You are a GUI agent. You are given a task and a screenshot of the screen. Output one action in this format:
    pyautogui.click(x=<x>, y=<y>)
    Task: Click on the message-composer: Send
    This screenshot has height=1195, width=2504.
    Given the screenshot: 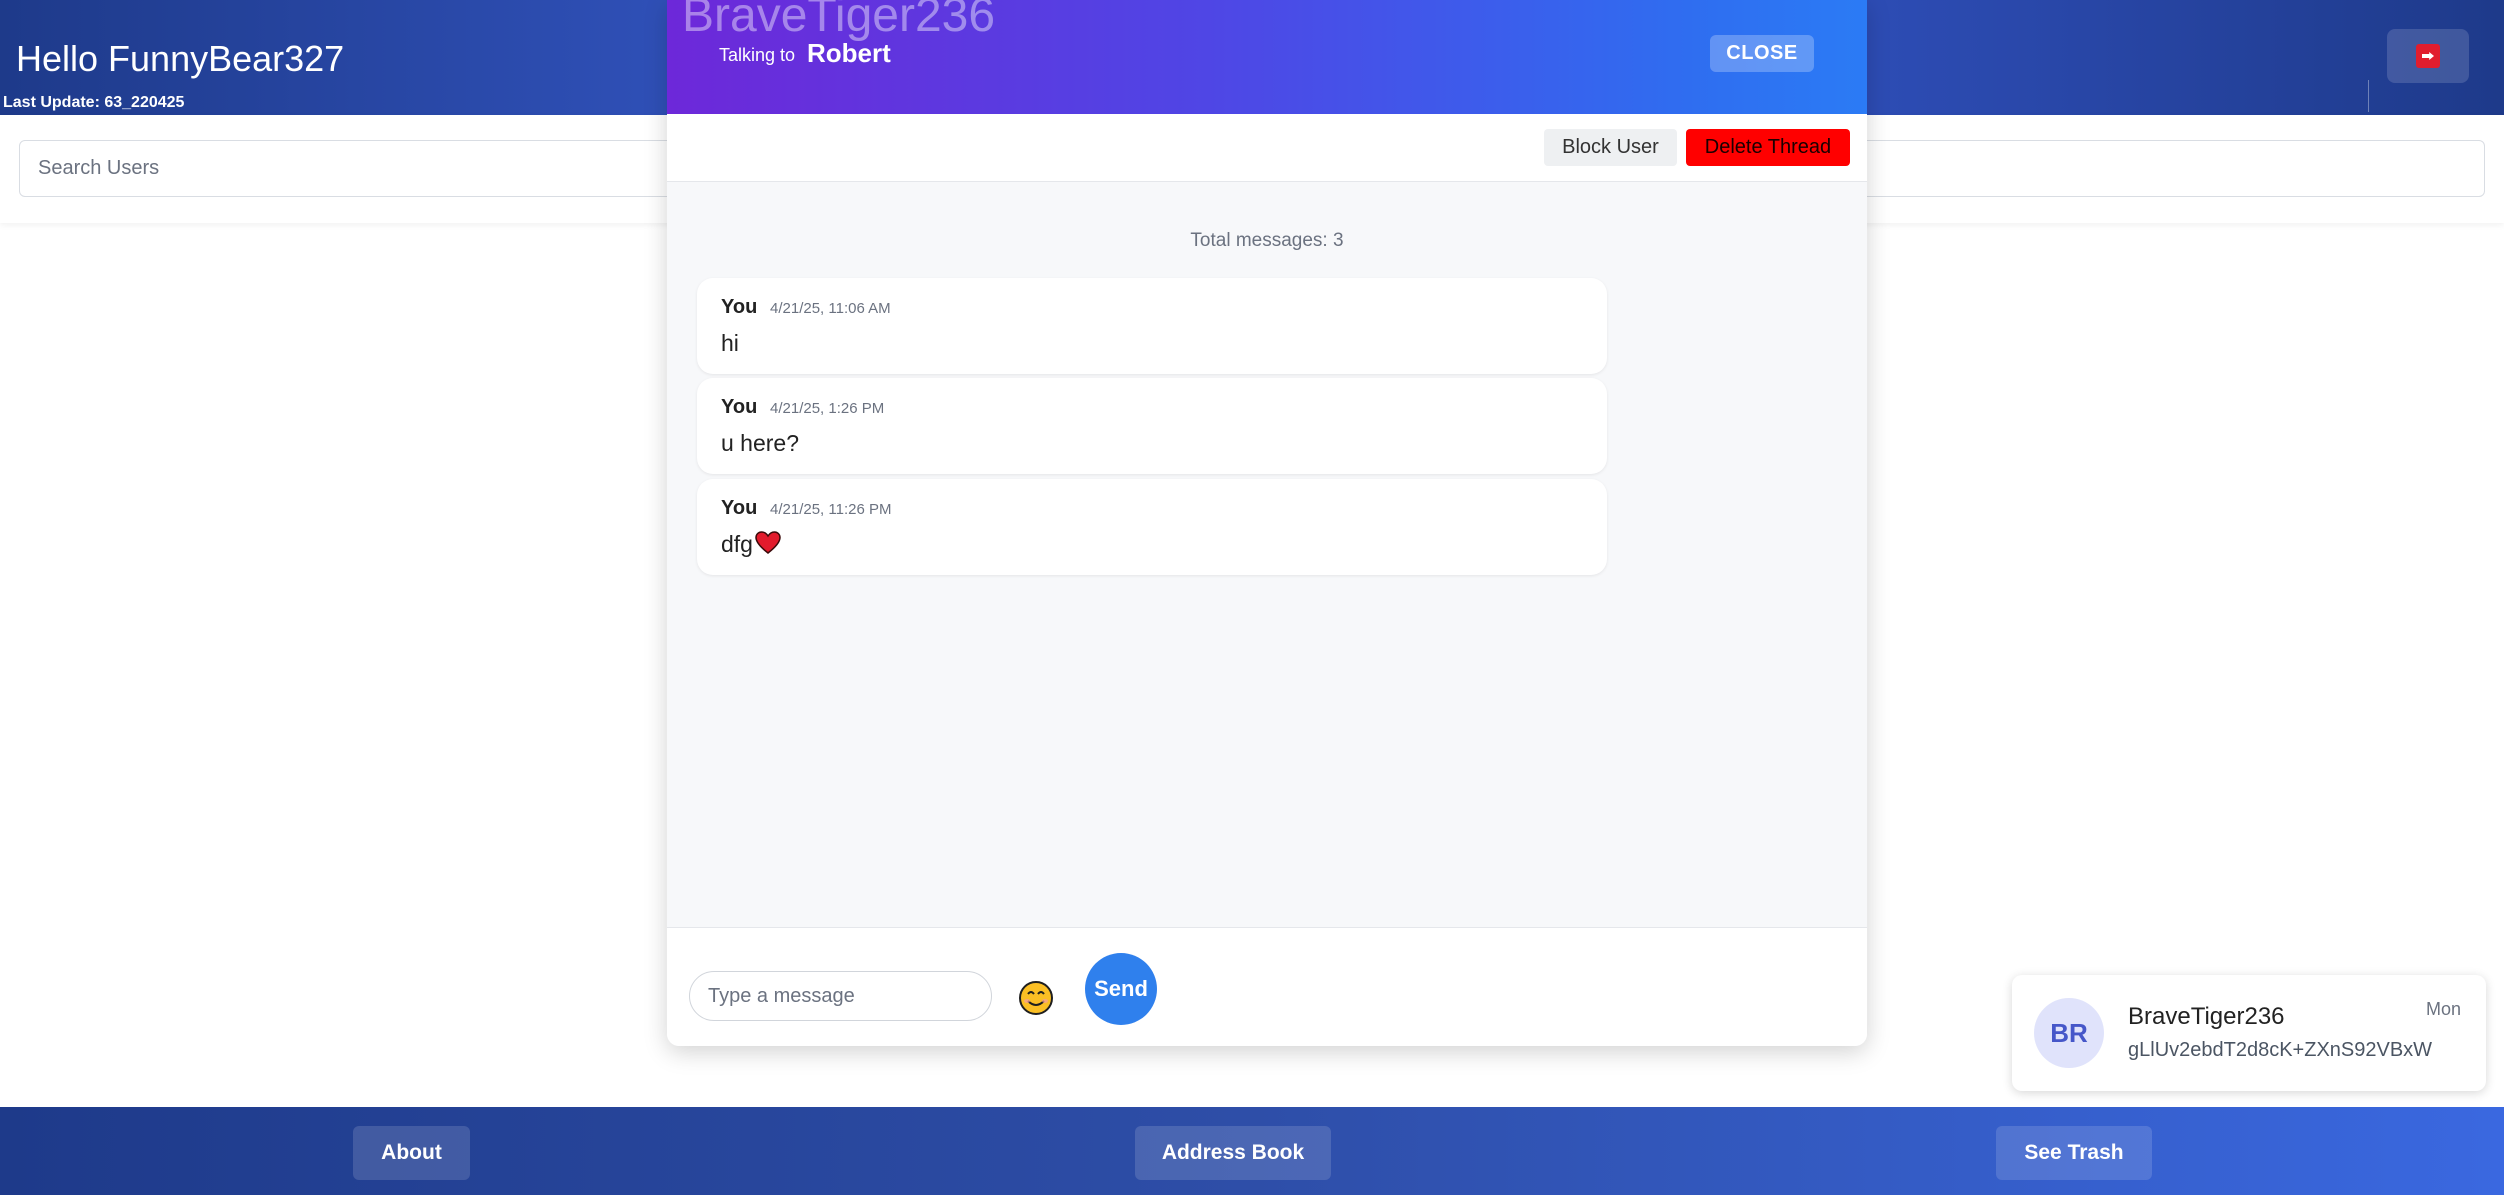 What is the action you would take?
    pyautogui.click(x=1267, y=986)
    